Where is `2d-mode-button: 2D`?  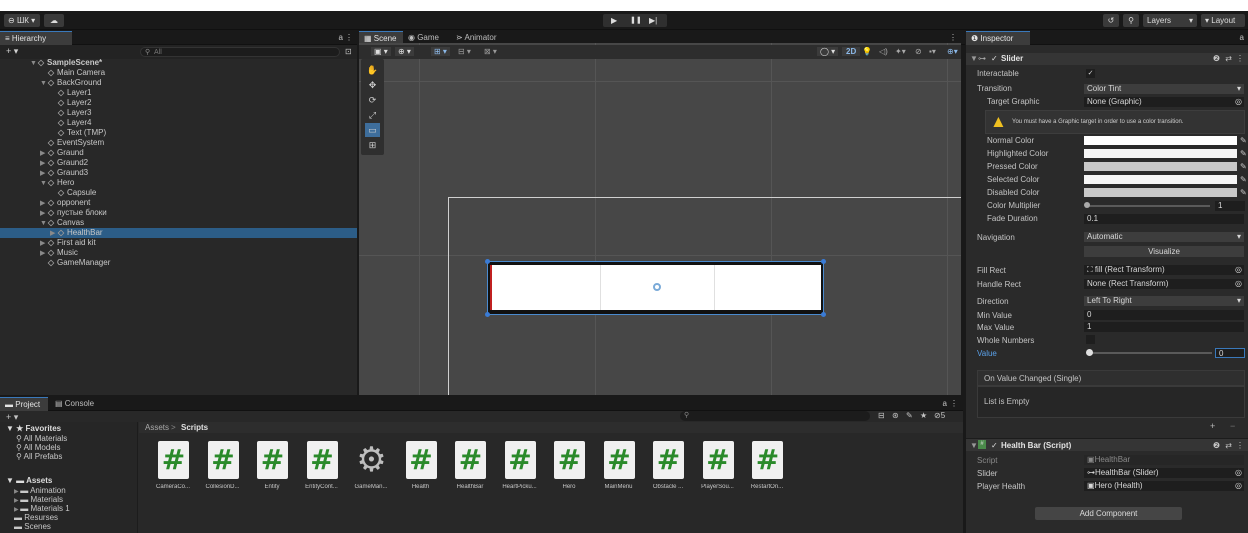 2d-mode-button: 2D is located at coordinates (851, 51).